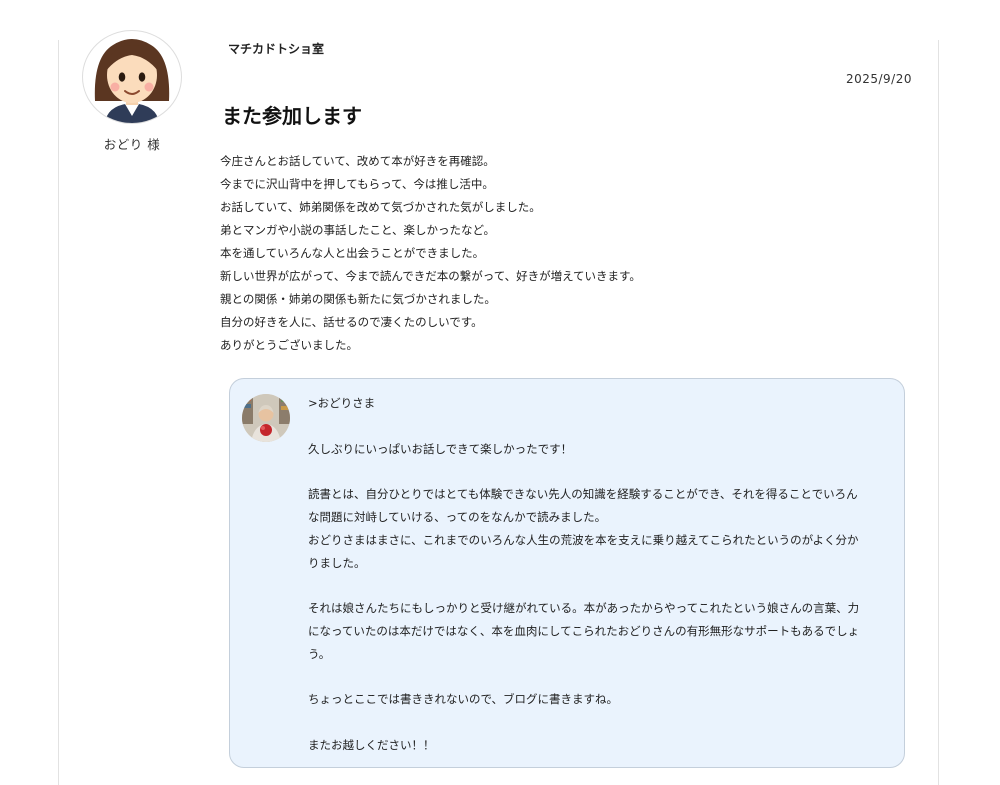  I want to click on review-body-line: 今庄さんとお話していて、改めて本が好きを再確認。, so click(357, 161).